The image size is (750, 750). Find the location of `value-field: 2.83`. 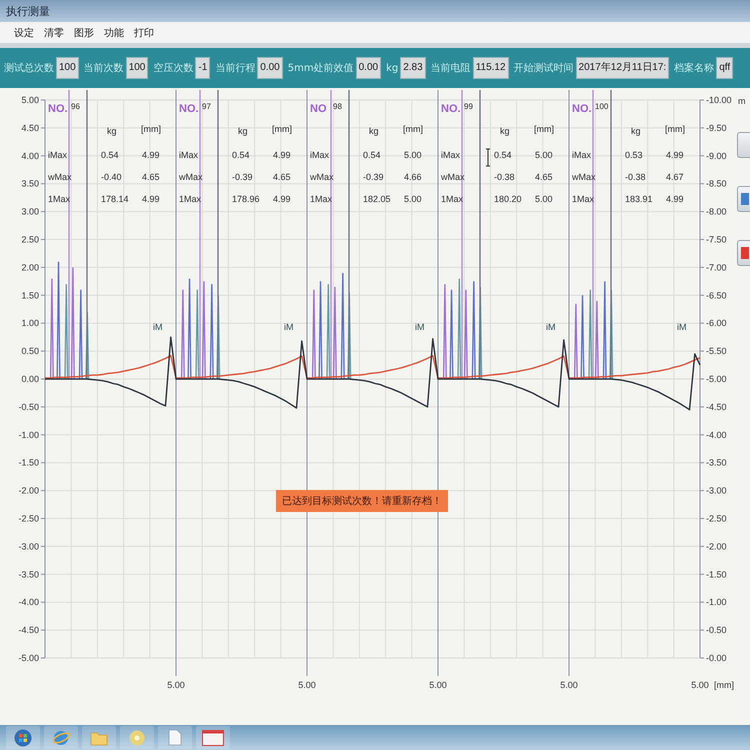

value-field: 2.83 is located at coordinates (413, 68).